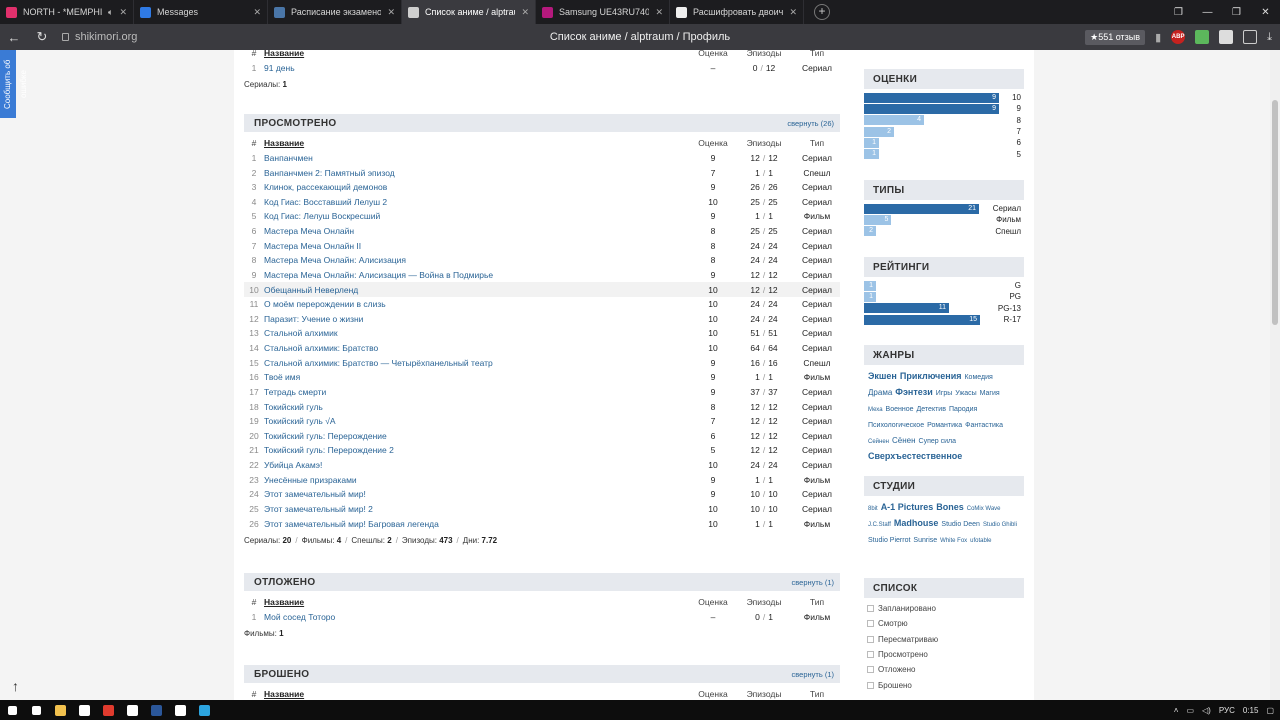 The height and width of the screenshot is (720, 1280). What do you see at coordinates (713, 392) in the screenshot?
I see `row-score: 9` at bounding box center [713, 392].